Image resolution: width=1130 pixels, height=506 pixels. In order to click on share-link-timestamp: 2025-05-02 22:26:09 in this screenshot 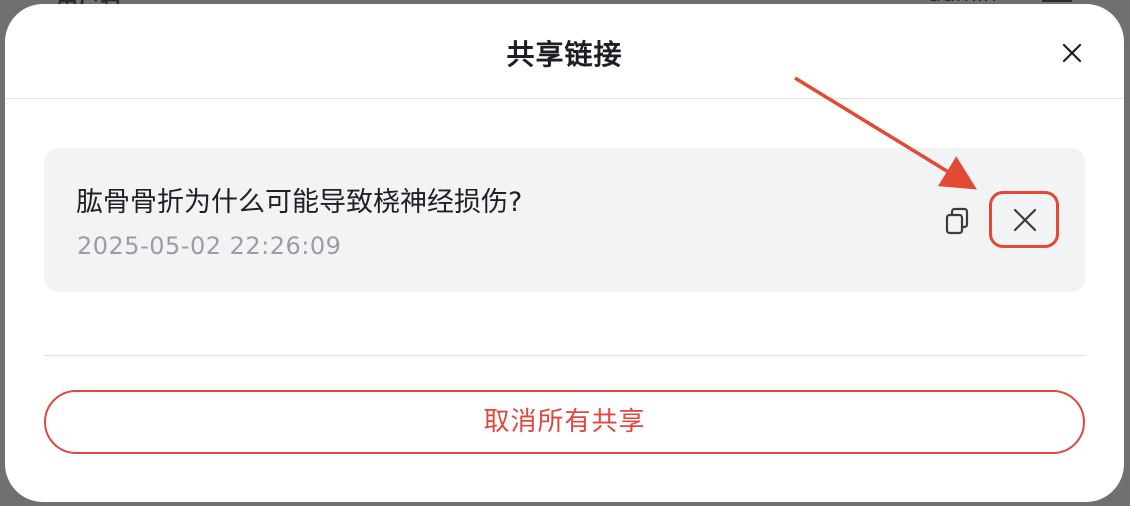, I will do `click(209, 246)`.